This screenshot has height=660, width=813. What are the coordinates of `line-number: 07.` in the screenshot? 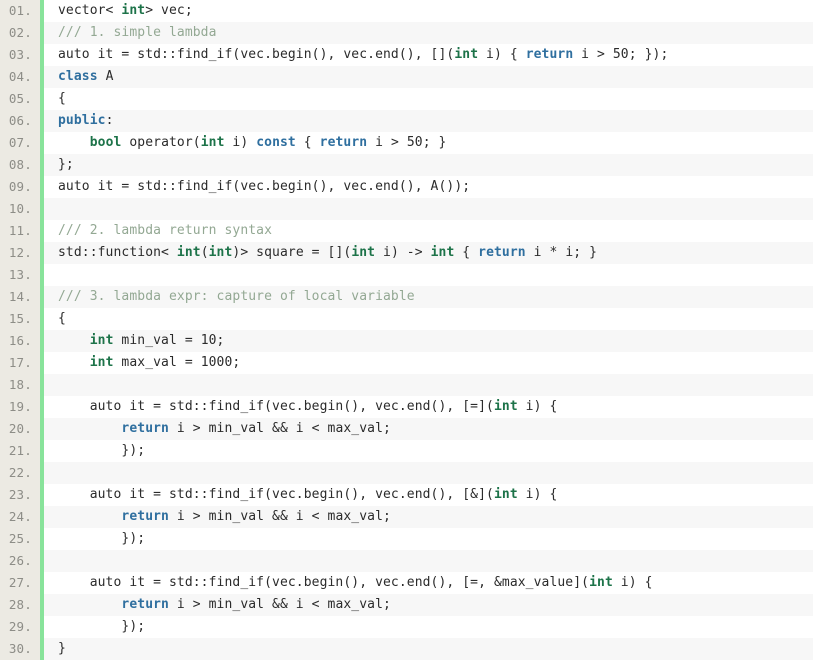 It's located at (20, 143).